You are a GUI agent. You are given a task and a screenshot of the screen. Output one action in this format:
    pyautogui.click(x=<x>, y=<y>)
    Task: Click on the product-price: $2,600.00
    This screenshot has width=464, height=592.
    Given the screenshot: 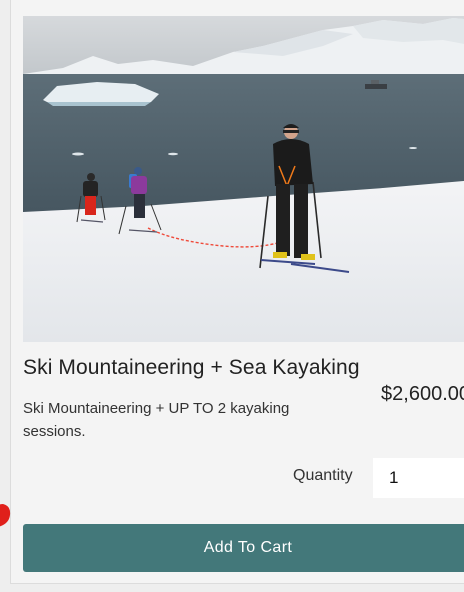 What is the action you would take?
    pyautogui.click(x=422, y=394)
    